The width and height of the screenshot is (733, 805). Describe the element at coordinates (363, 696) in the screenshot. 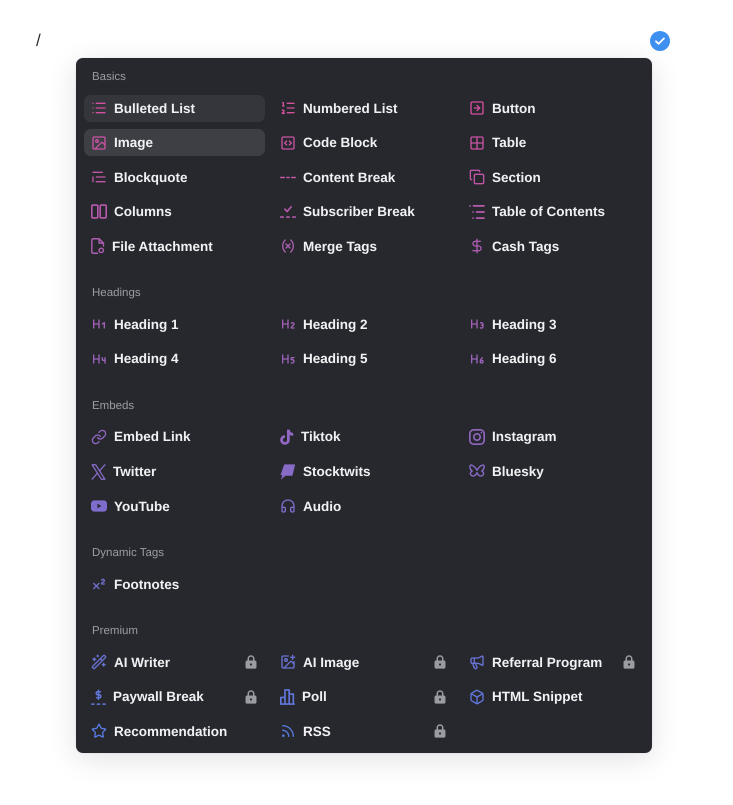

I see `menu-item: Poll` at that location.